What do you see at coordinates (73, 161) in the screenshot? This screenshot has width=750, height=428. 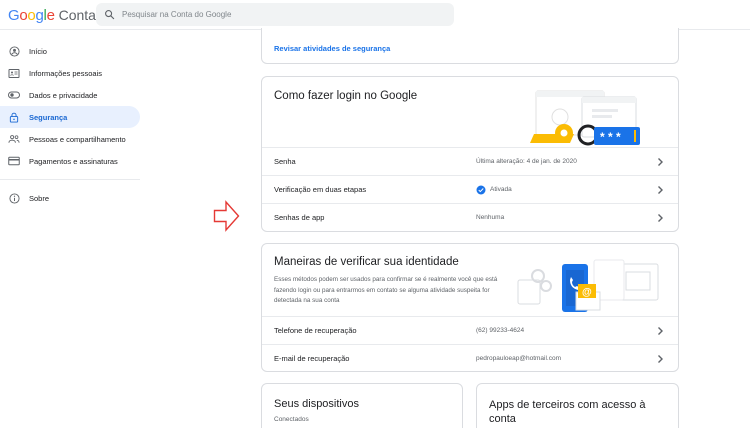 I see `sidebar-item-label: Pagamentos e assinaturas` at bounding box center [73, 161].